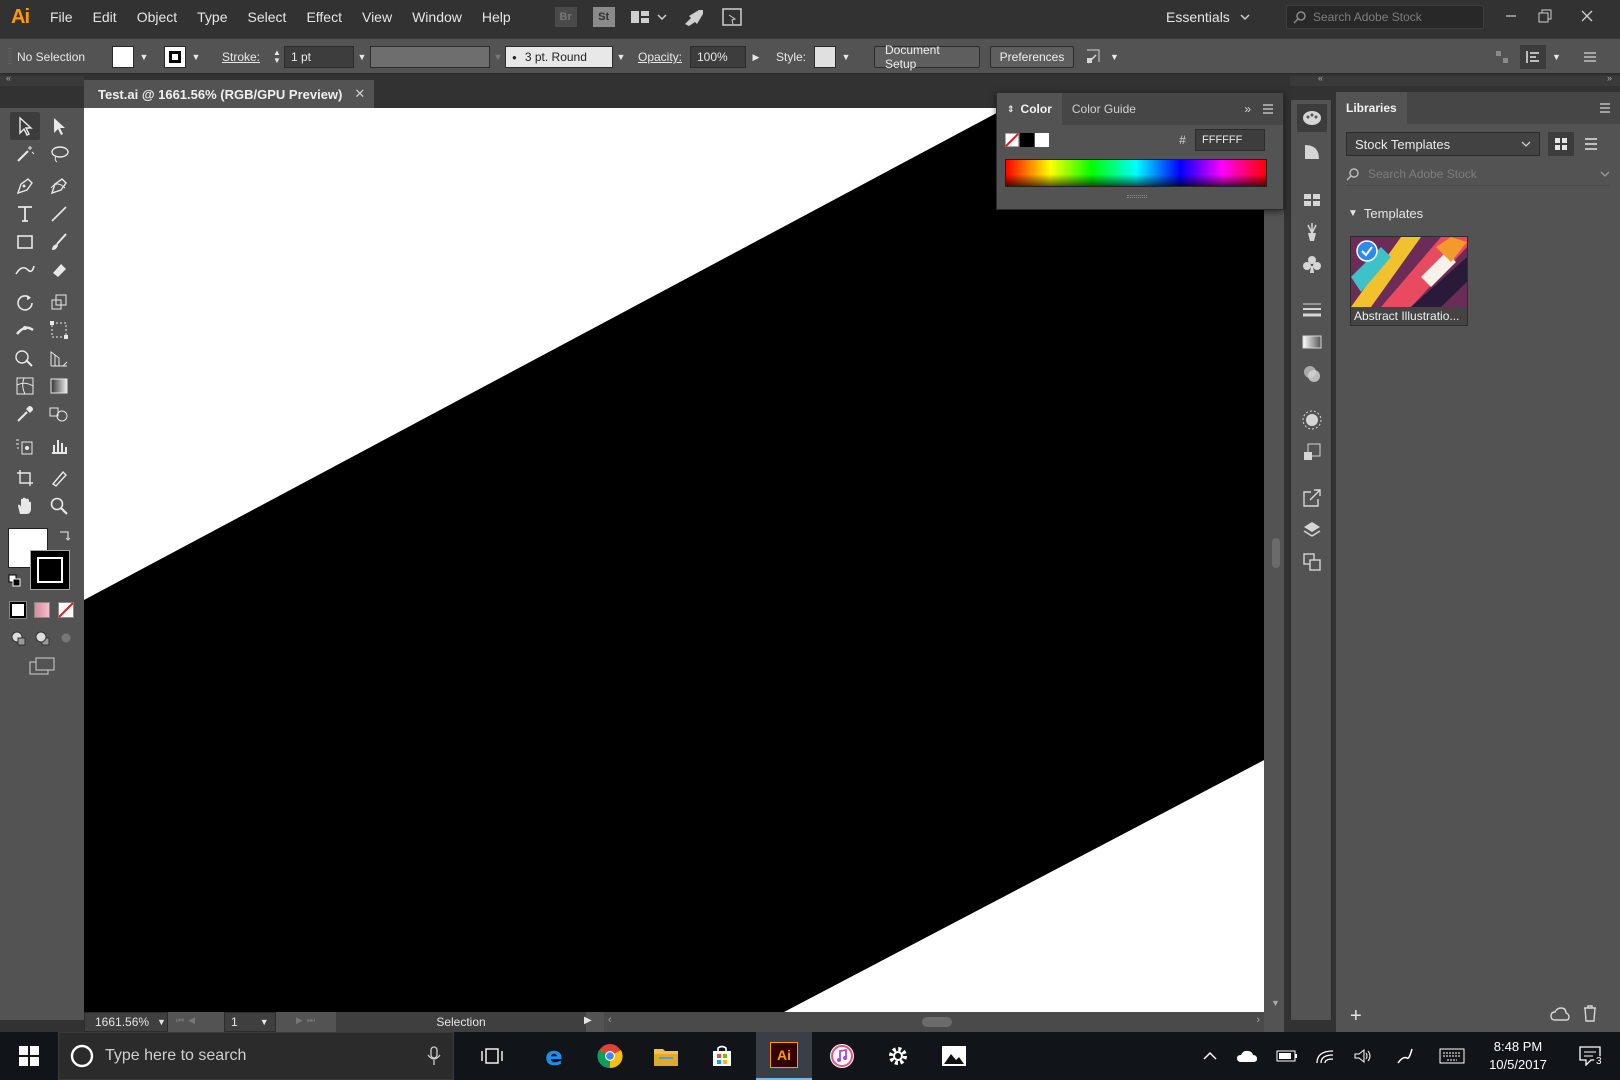  What do you see at coordinates (1275, 1003) in the screenshot?
I see `scroll-down-icon: ▼` at bounding box center [1275, 1003].